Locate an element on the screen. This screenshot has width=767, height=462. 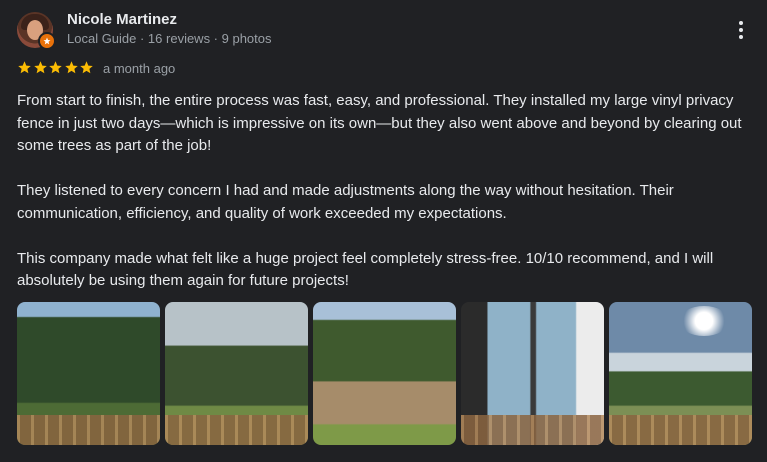
local-guide-badge-icon is located at coordinates (47, 41).